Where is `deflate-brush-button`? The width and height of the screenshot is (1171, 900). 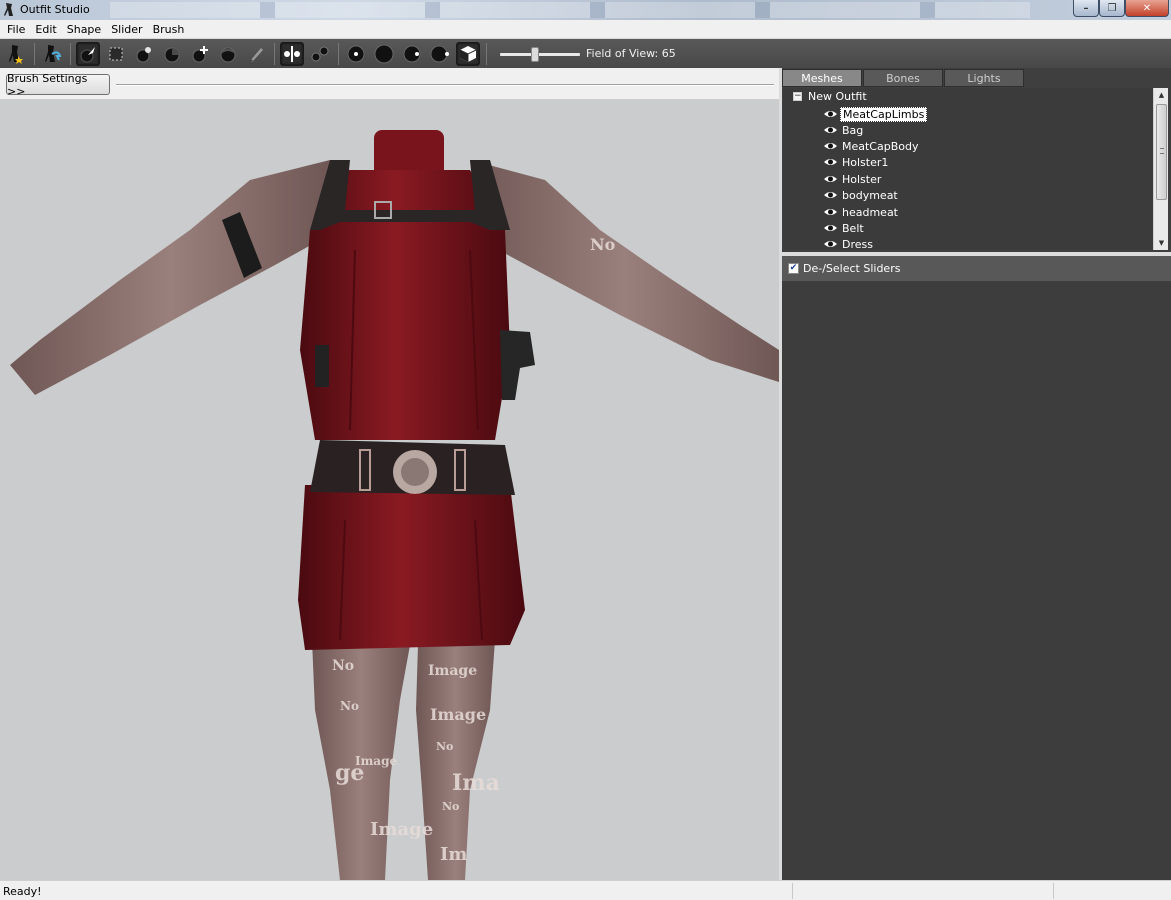 deflate-brush-button is located at coordinates (172, 54).